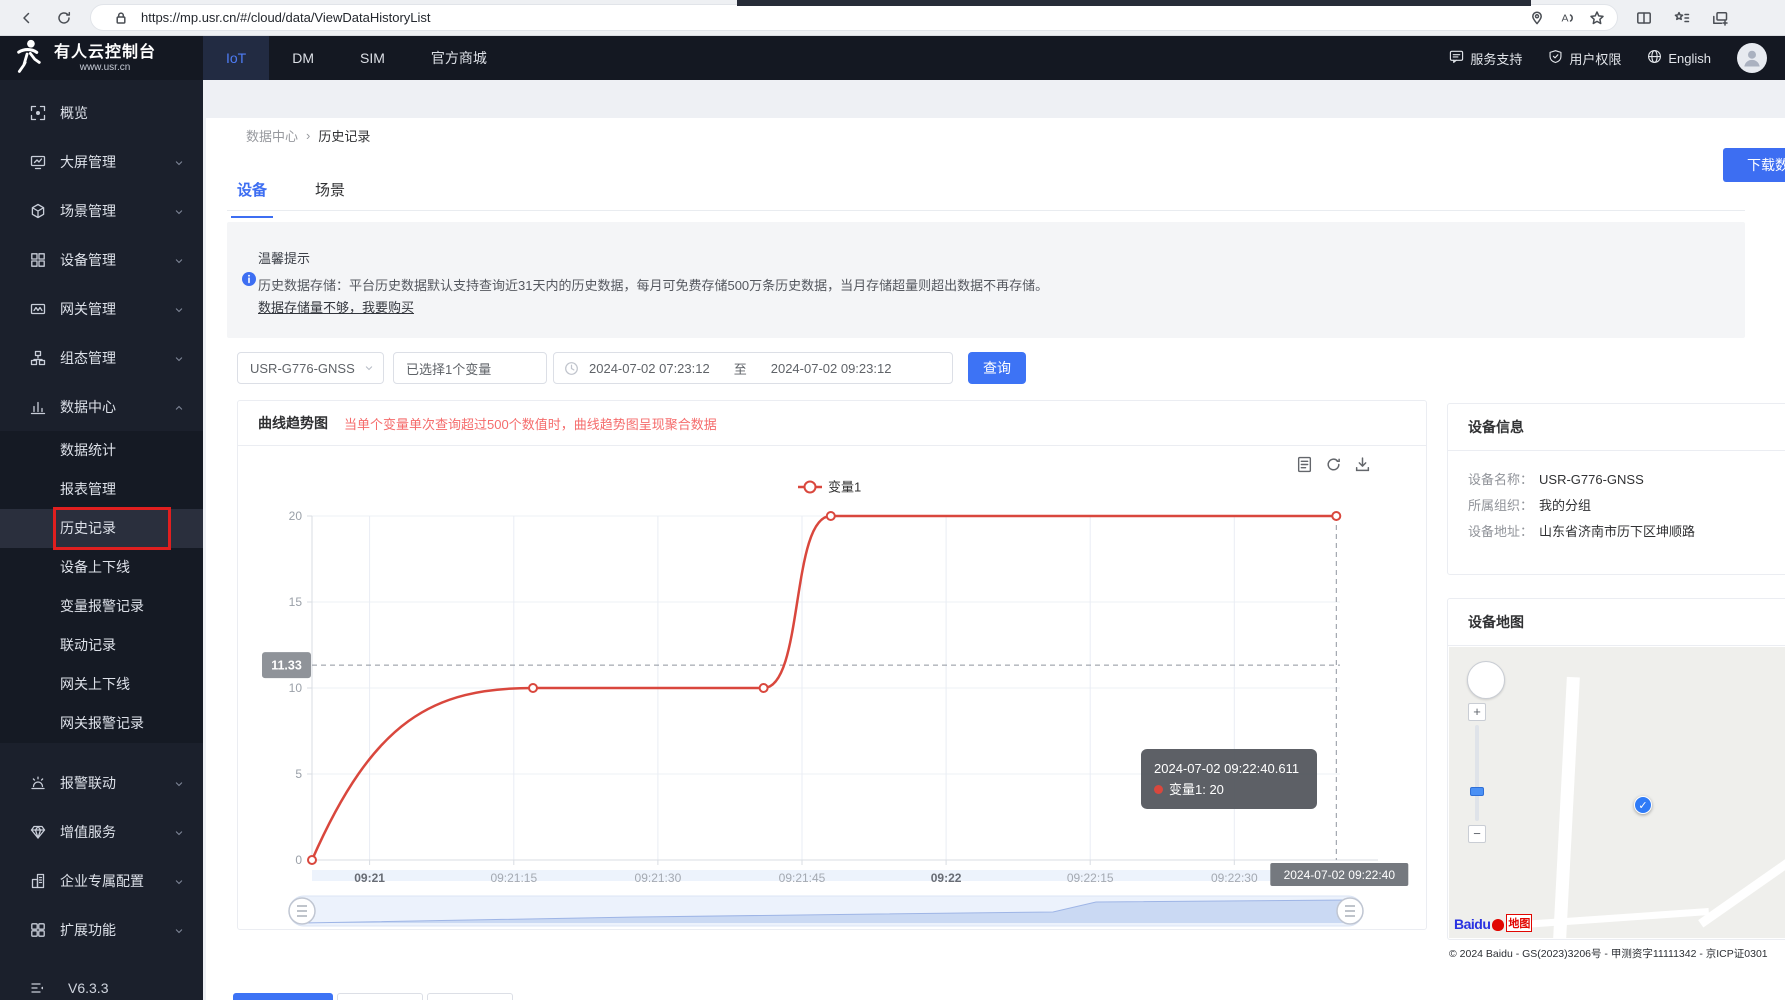  Describe the element at coordinates (101, 528) in the screenshot. I see `sidebar-subitem-历史记录: 历史记录` at that location.